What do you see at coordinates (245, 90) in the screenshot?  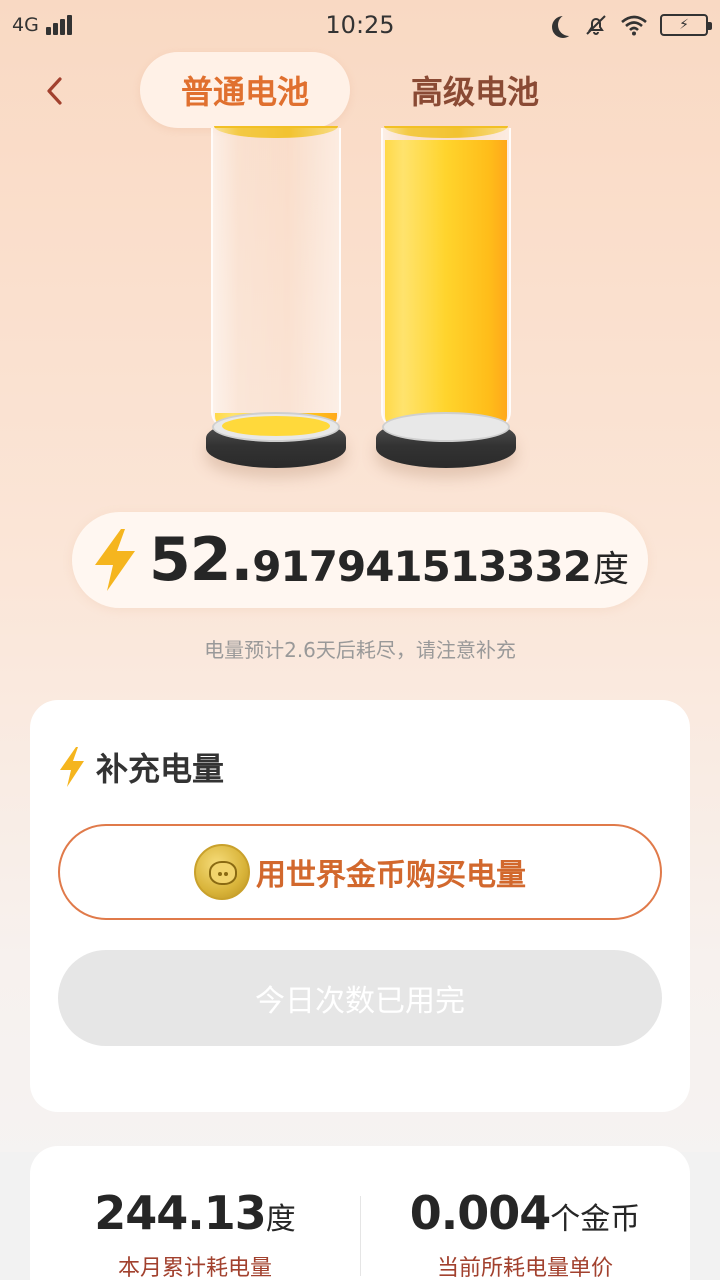 I see `tab-normal-battery: 普通电池` at bounding box center [245, 90].